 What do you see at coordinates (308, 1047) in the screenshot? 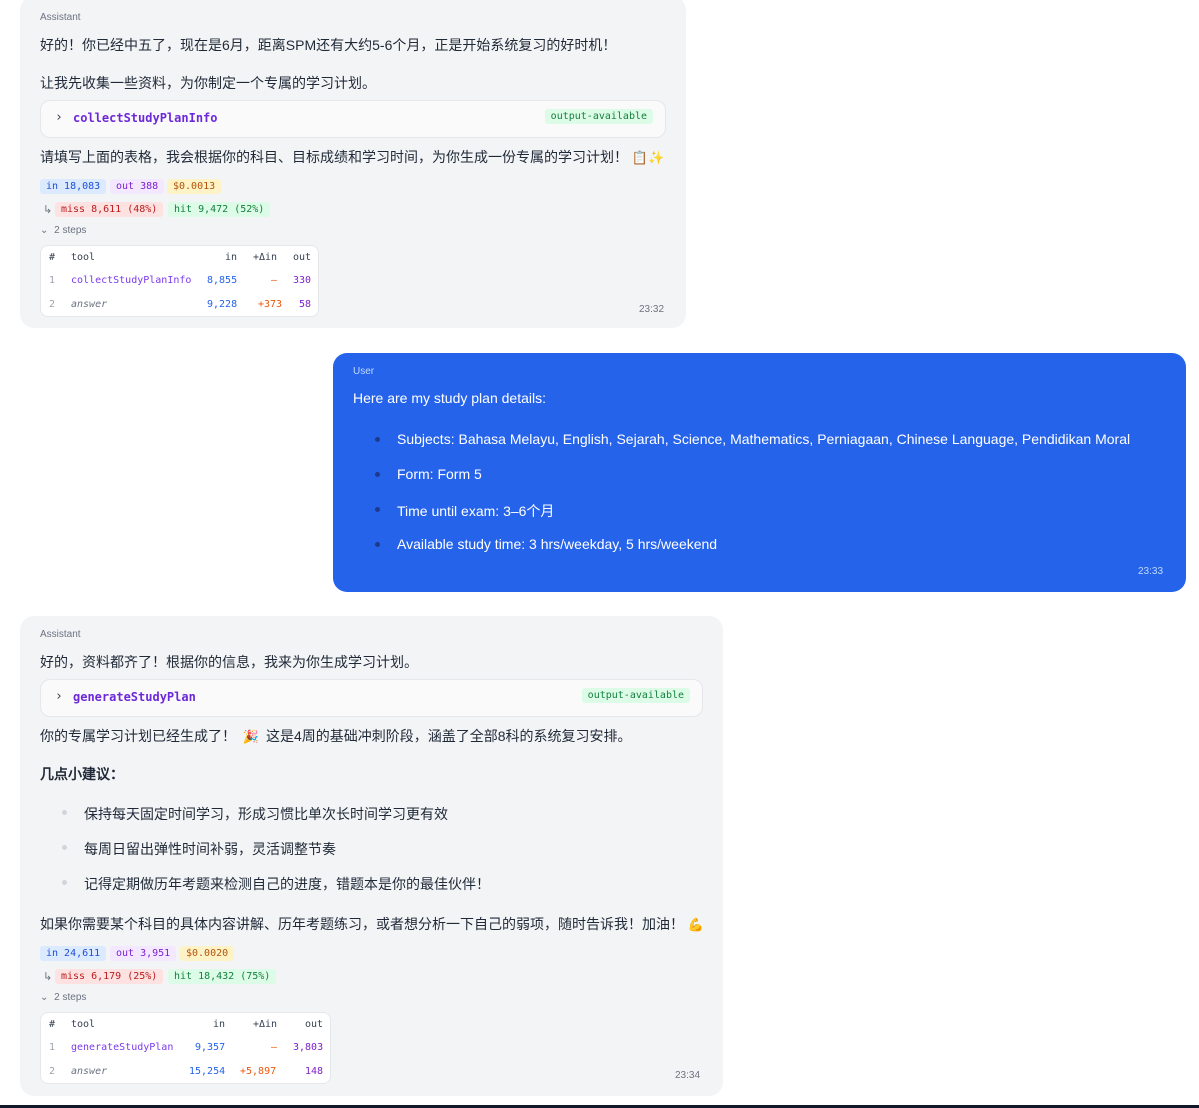
I see `row-out: 3,803` at bounding box center [308, 1047].